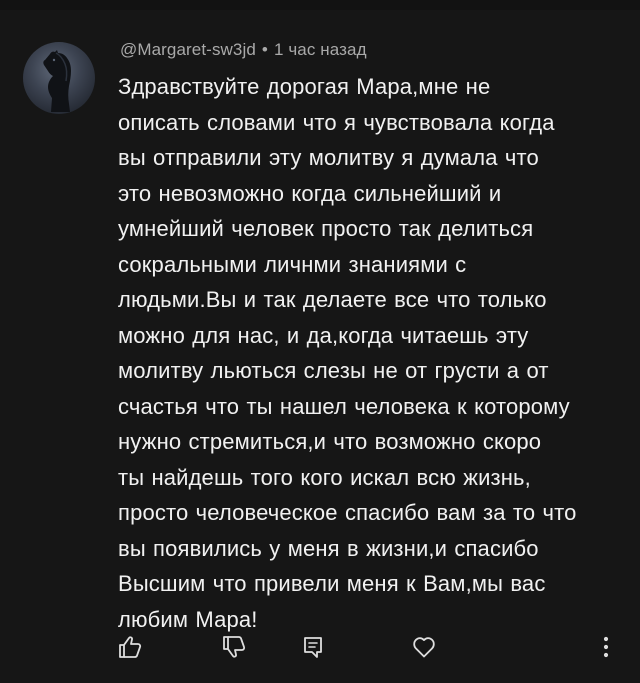 The width and height of the screenshot is (640, 683). I want to click on thumbs-up-icon, so click(130, 647).